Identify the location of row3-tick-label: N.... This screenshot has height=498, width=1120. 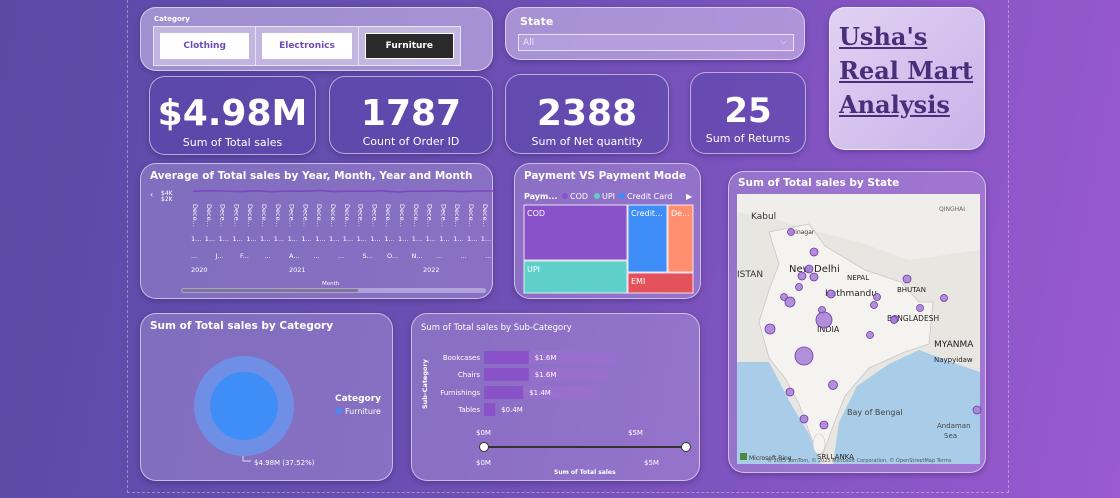
(417, 256).